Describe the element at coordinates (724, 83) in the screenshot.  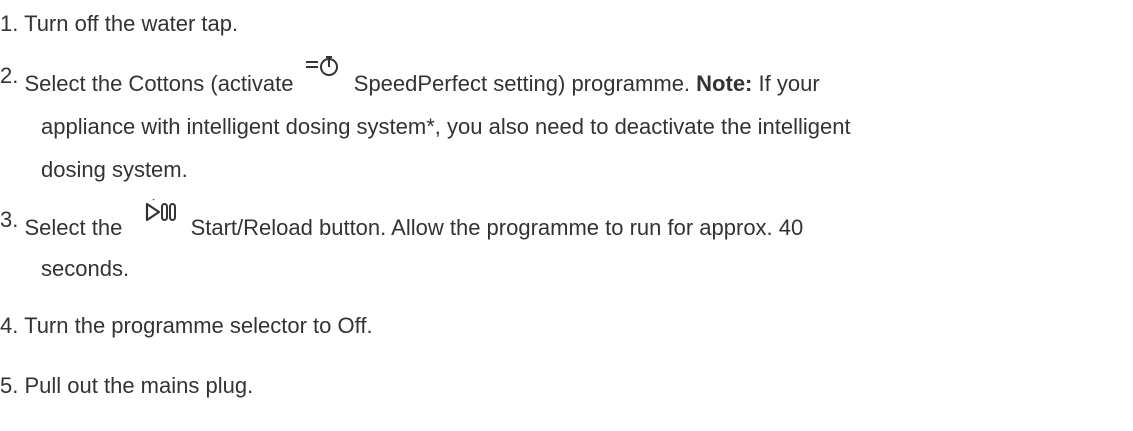
I see `note-label: Note:` at that location.